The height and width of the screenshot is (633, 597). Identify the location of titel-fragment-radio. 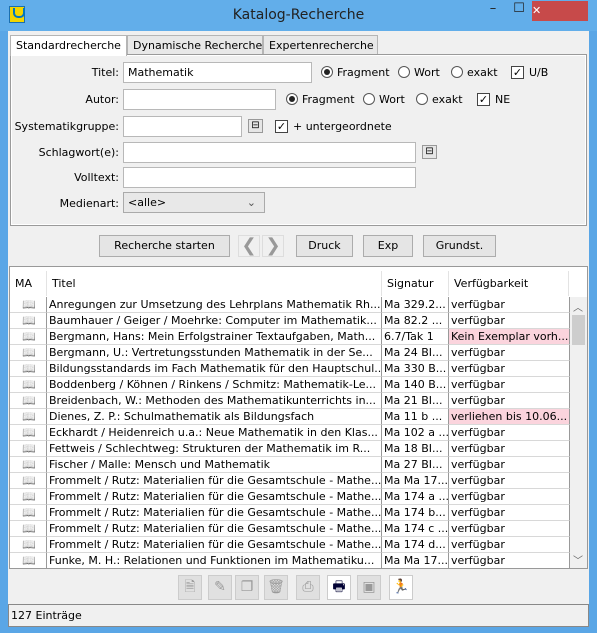
(327, 72).